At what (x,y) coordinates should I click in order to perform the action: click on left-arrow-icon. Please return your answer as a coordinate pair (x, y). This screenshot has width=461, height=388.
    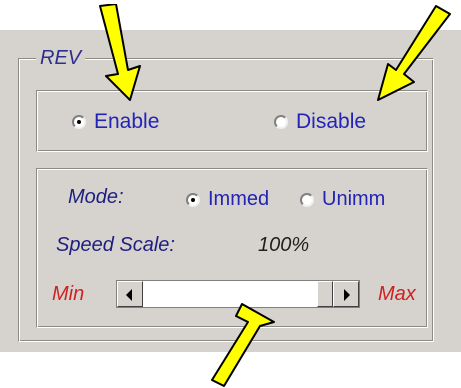
    Looking at the image, I should click on (129, 295).